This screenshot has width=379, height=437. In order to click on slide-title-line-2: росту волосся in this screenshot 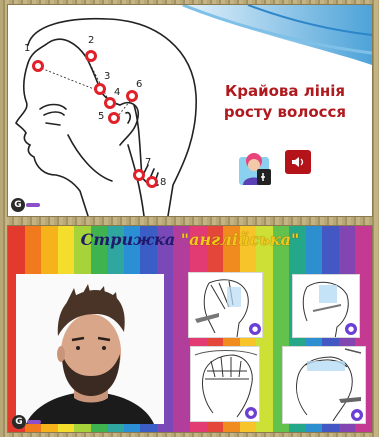, I will do `click(285, 112)`.